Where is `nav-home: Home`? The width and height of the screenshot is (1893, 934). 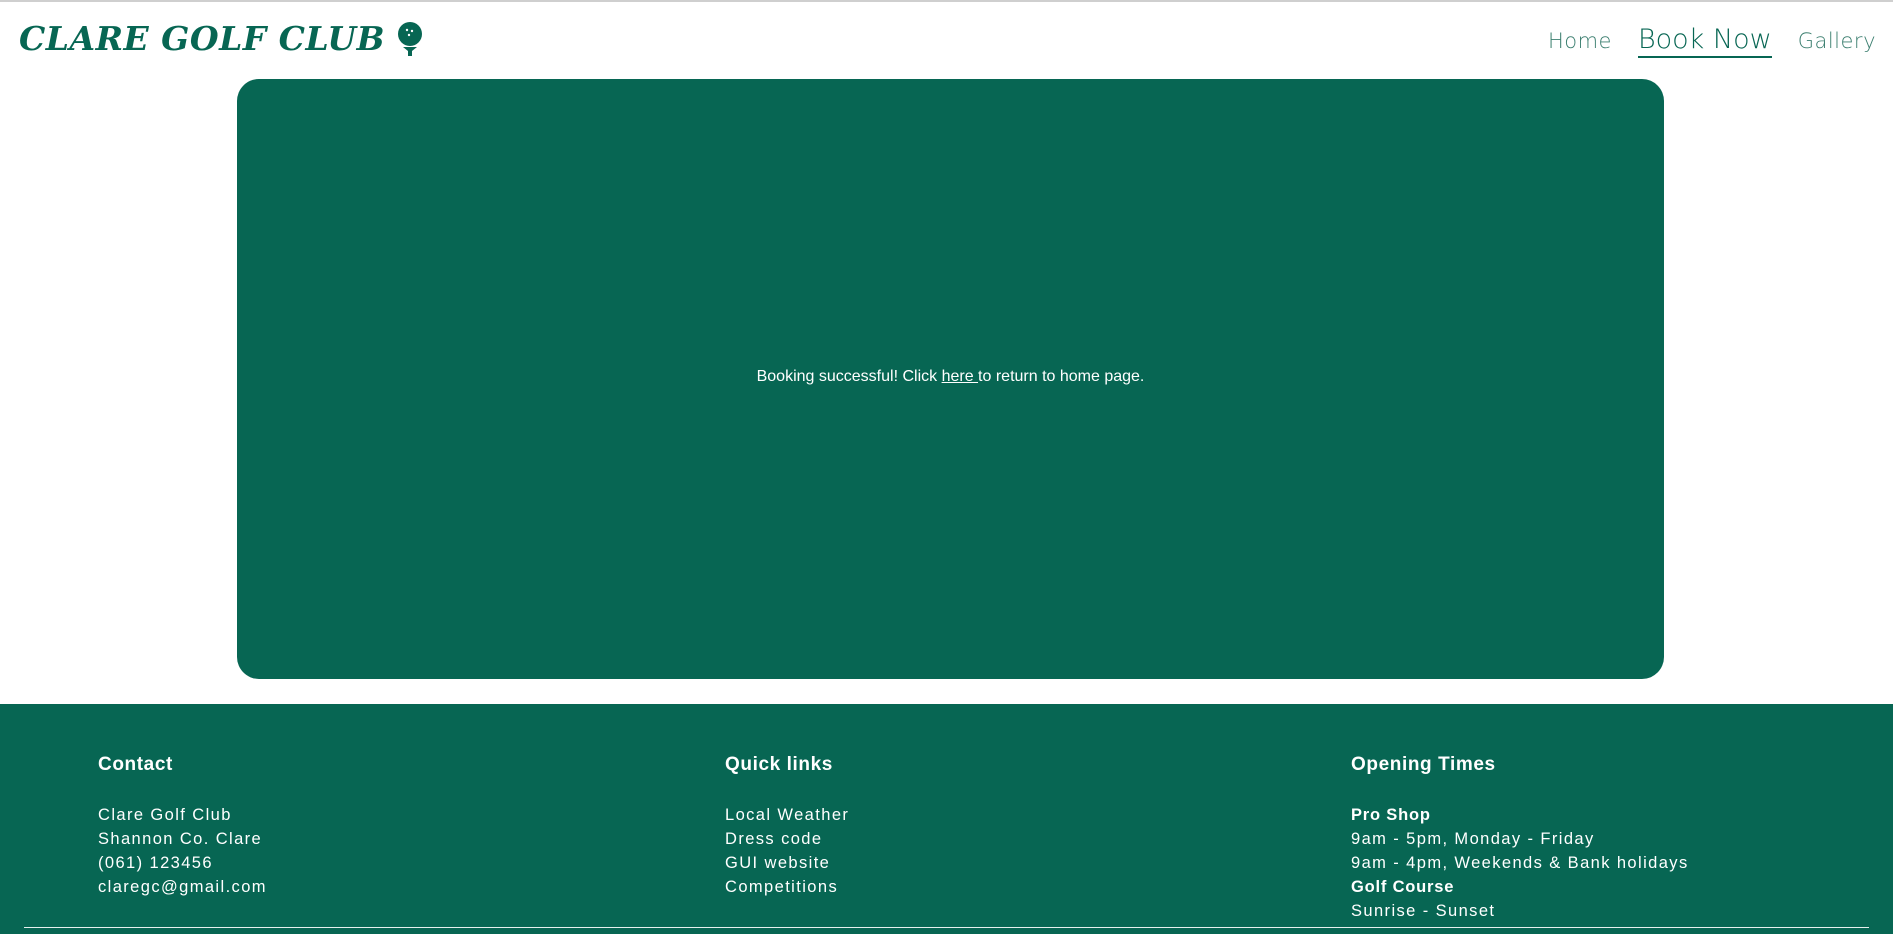 nav-home: Home is located at coordinates (1580, 41).